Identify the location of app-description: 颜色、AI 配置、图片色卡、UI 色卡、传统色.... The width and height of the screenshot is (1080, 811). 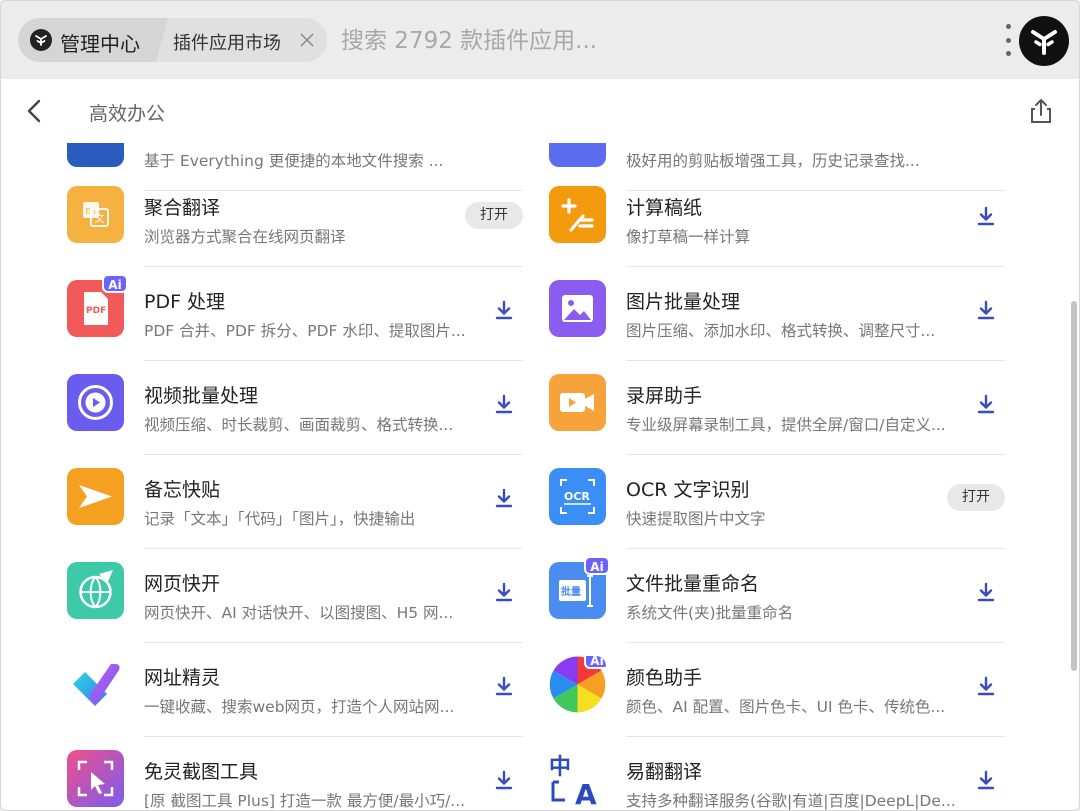
(786, 707).